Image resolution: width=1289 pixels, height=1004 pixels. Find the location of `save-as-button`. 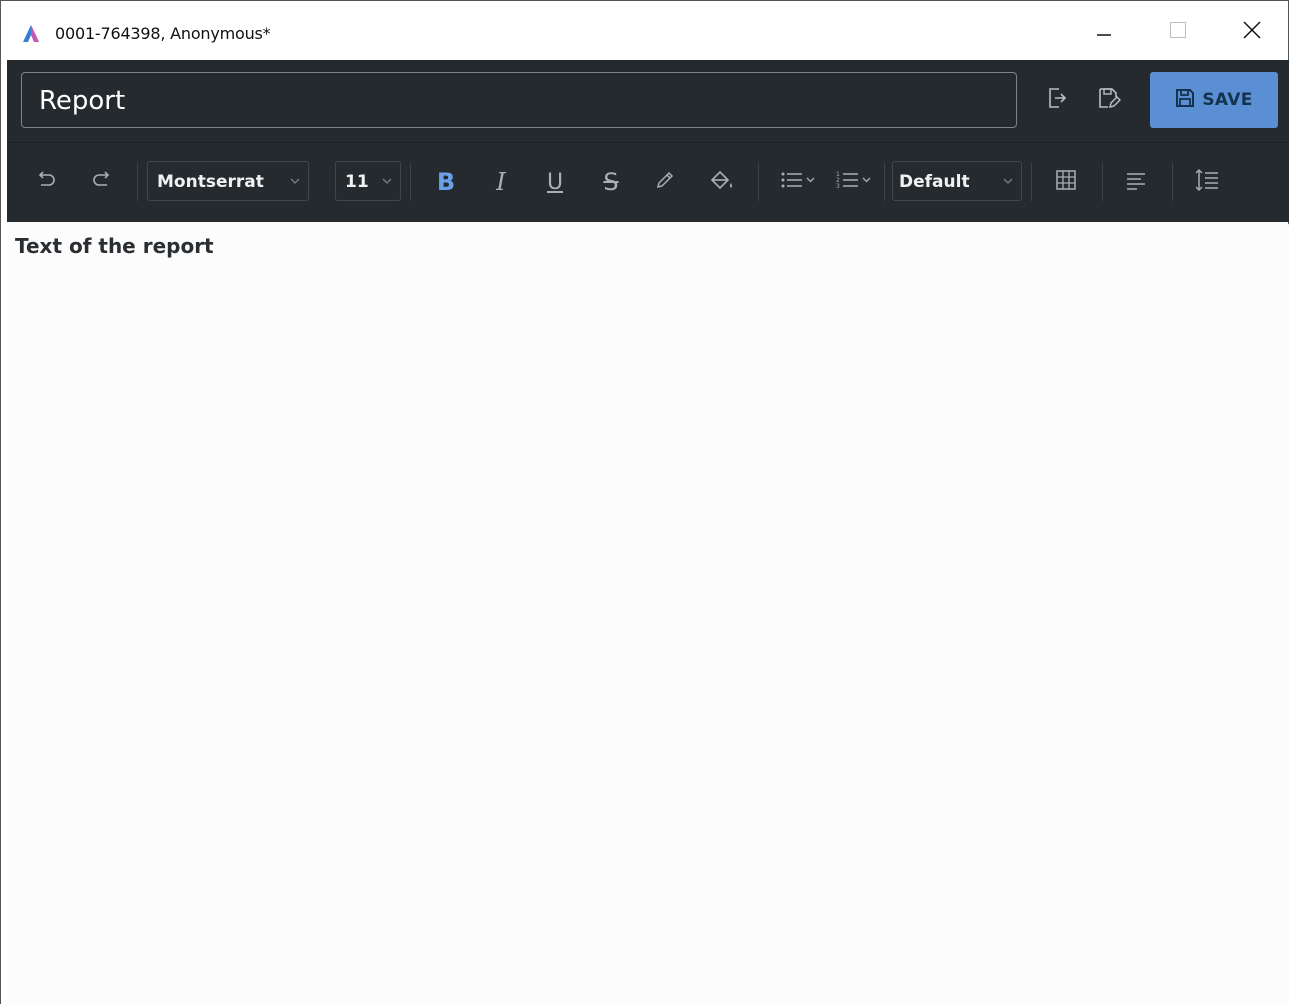

save-as-button is located at coordinates (1109, 100).